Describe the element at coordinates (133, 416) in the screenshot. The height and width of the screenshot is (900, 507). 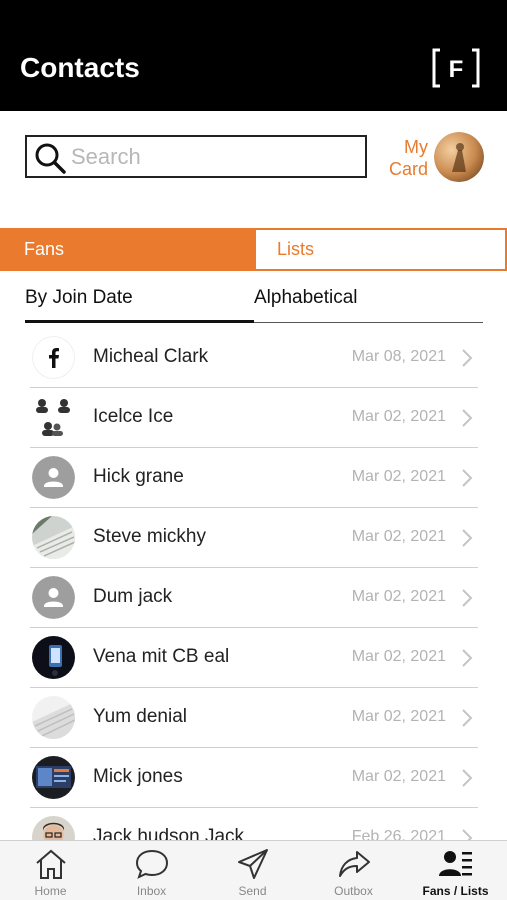
I see `contact-name: Icelce Ice` at that location.